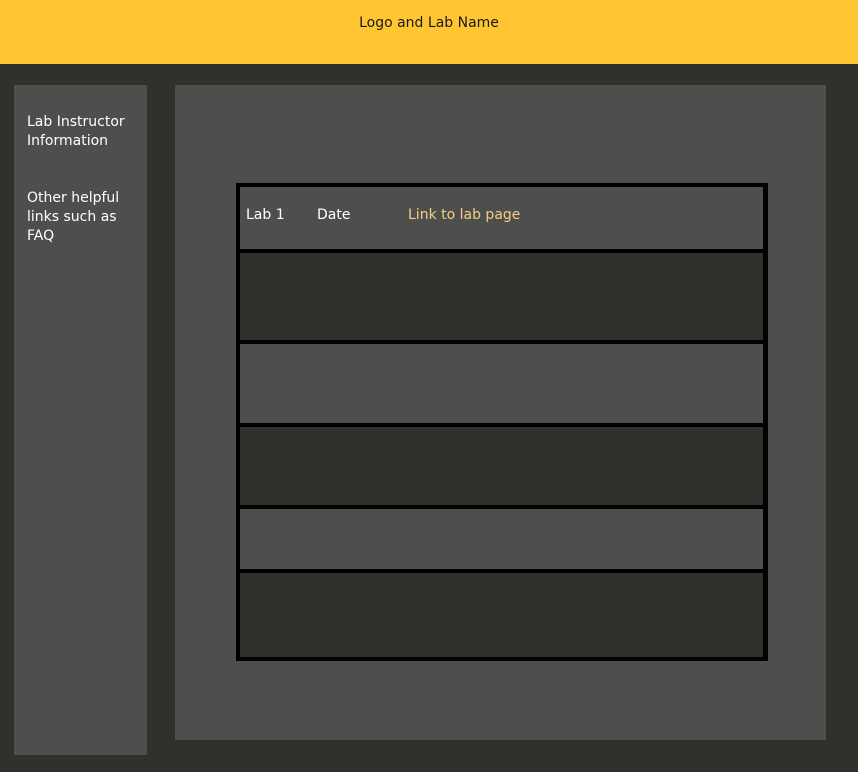 This screenshot has height=772, width=858. I want to click on lab-page-link: Link to lab page, so click(464, 215).